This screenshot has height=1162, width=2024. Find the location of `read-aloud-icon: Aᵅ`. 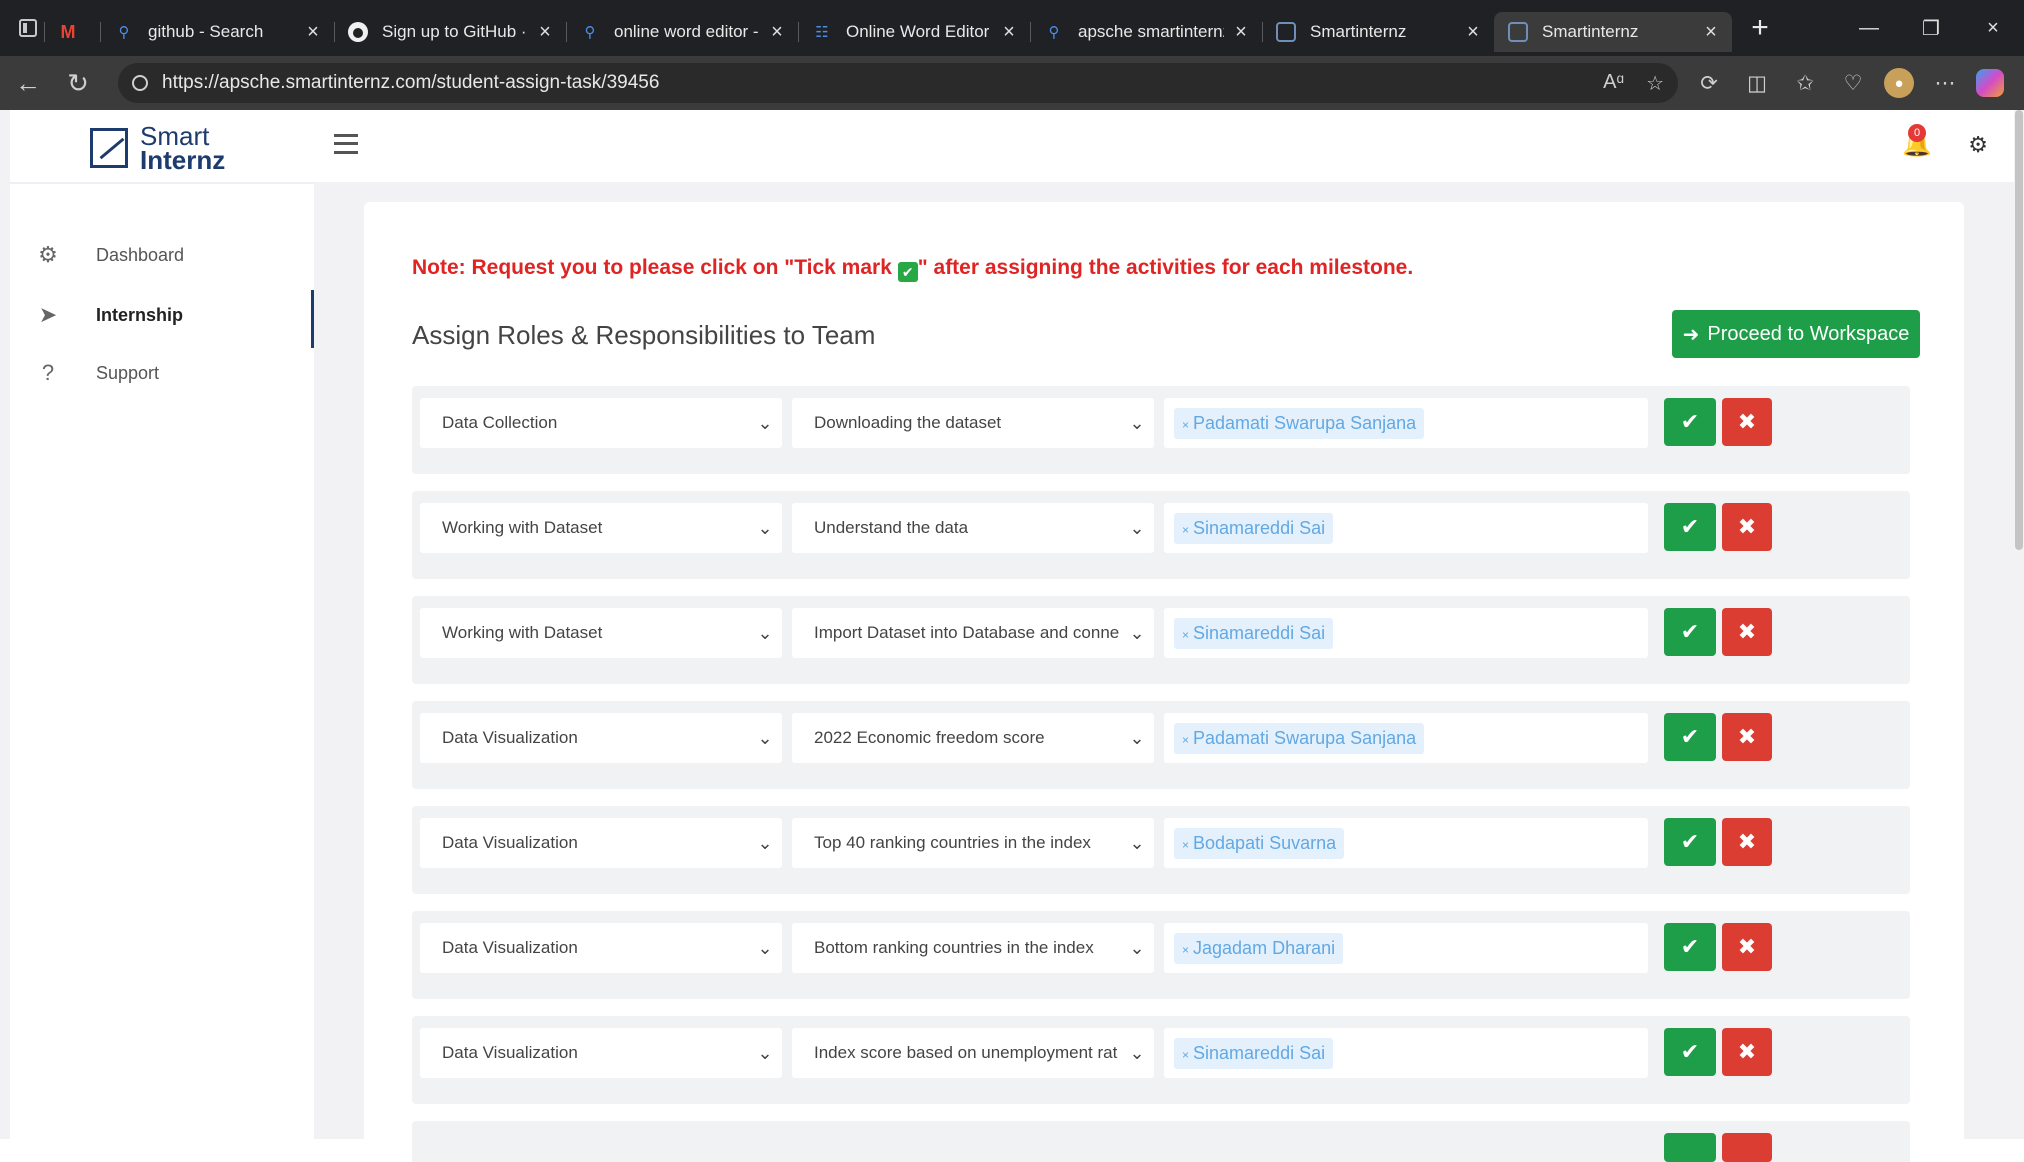

read-aloud-icon: Aᵅ is located at coordinates (1613, 83).